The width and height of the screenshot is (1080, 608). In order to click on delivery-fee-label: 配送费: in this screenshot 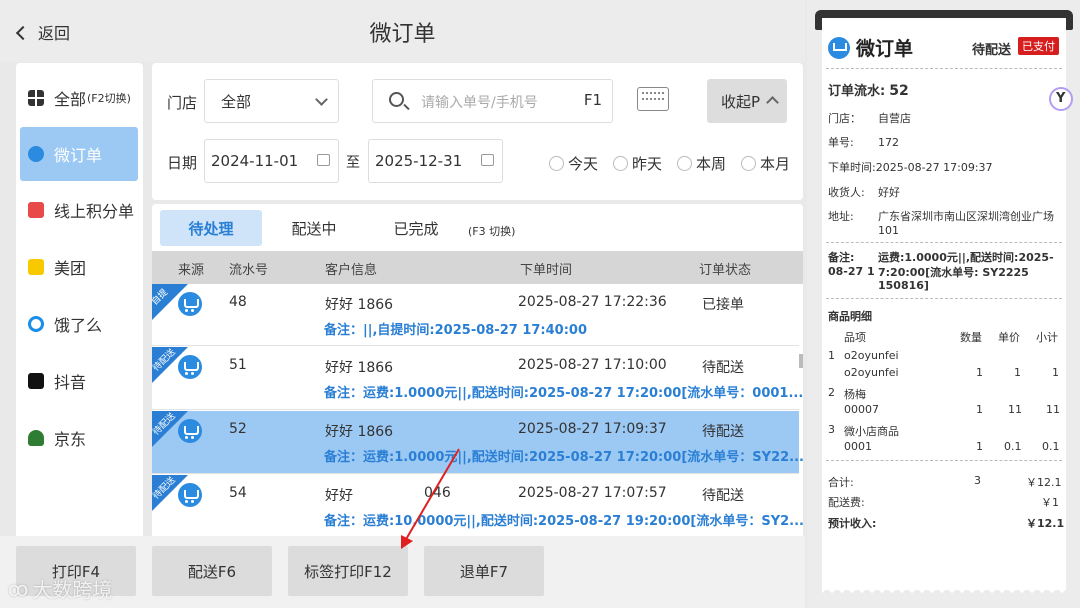, I will do `click(846, 502)`.